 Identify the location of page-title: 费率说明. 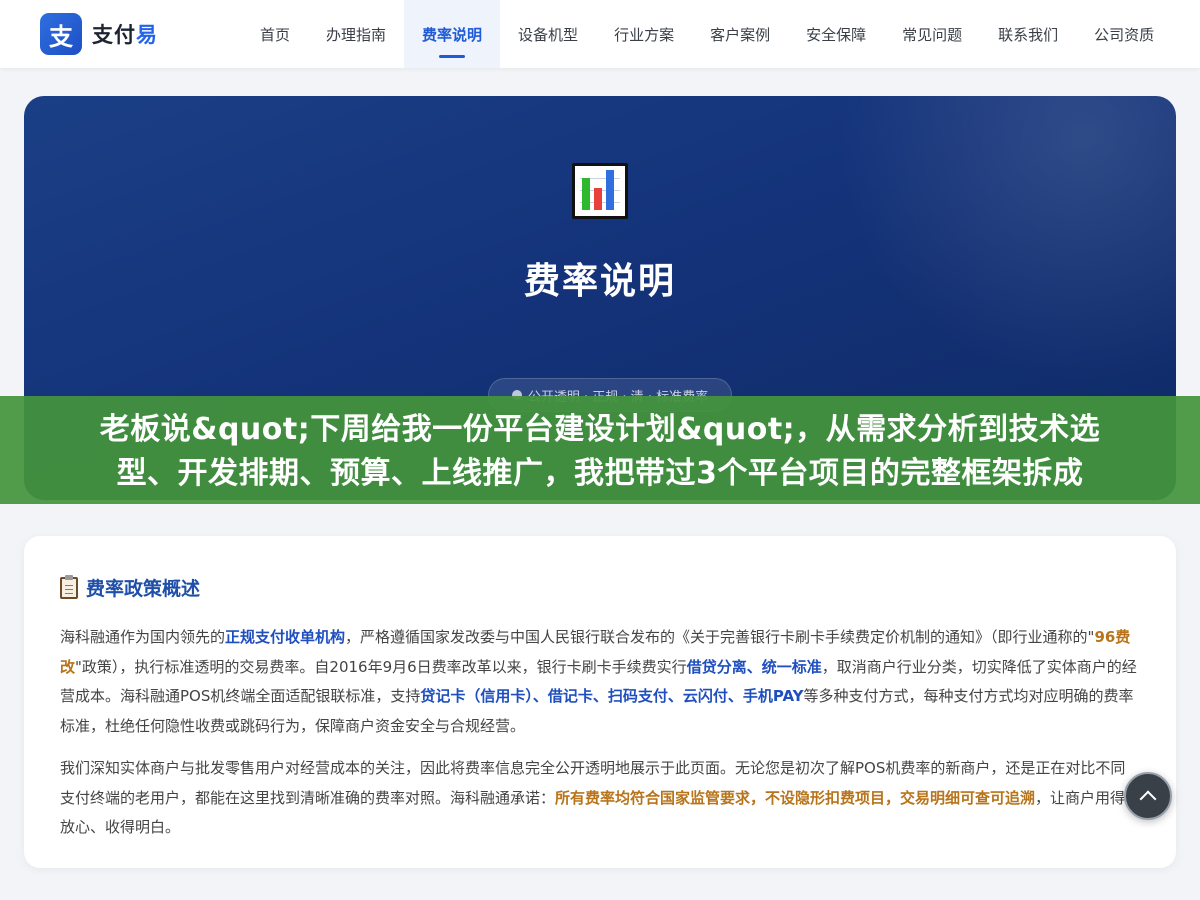
(599, 281).